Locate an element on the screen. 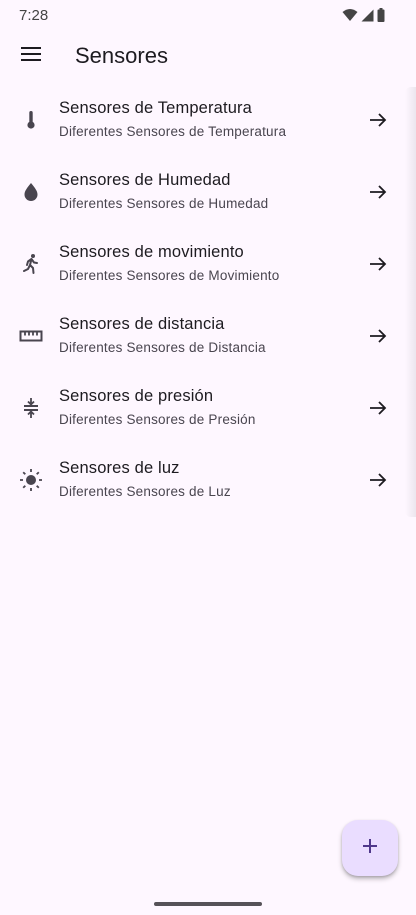 The image size is (416, 915). menu-icon is located at coordinates (31, 56).